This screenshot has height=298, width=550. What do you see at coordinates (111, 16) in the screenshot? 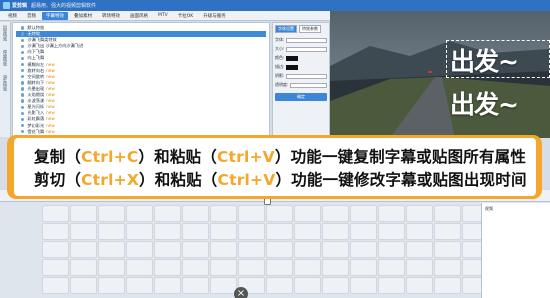
I see `menu-item-transitions: 转场特效` at bounding box center [111, 16].